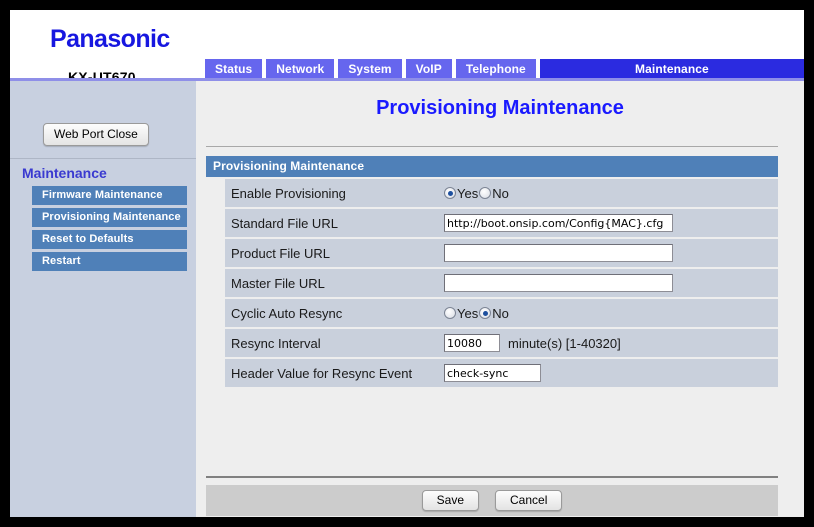 The width and height of the screenshot is (814, 527). What do you see at coordinates (564, 343) in the screenshot?
I see `resync-interval-hint: minute(s) [1-40320]` at bounding box center [564, 343].